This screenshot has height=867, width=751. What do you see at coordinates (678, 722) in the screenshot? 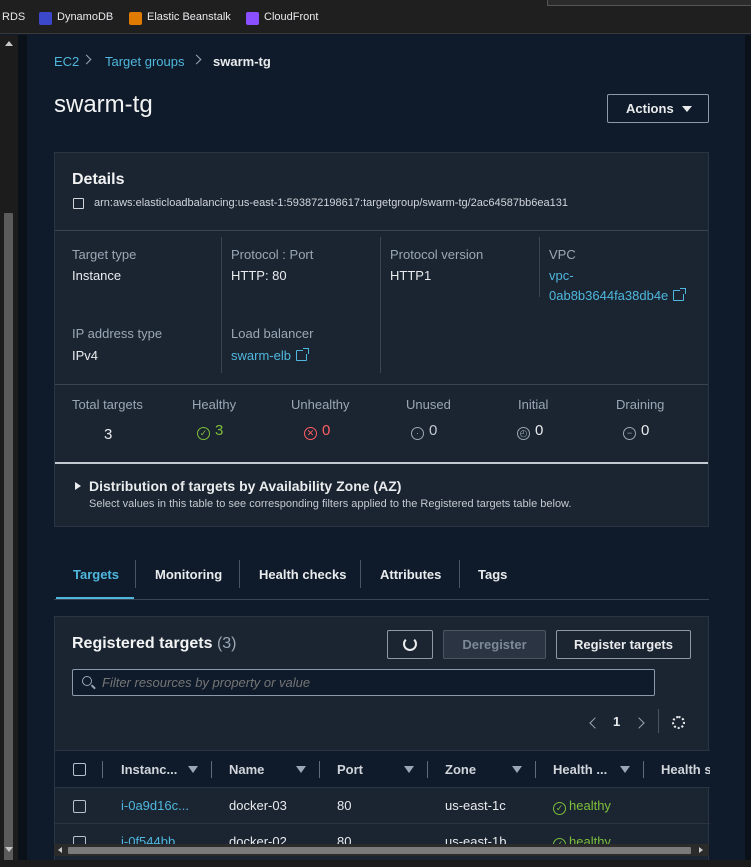
I see `gear-icon` at bounding box center [678, 722].